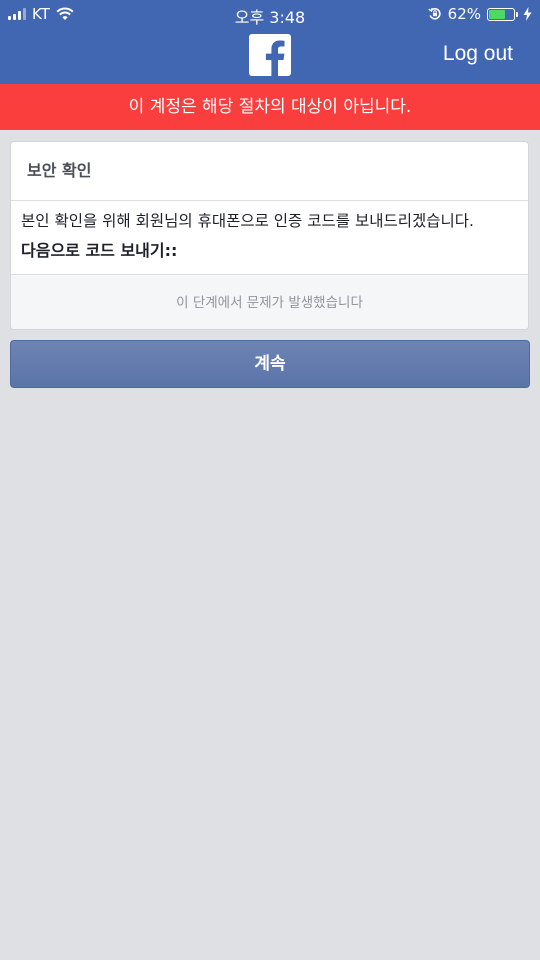 The image size is (540, 960). What do you see at coordinates (478, 54) in the screenshot?
I see `logout-button: Log out` at bounding box center [478, 54].